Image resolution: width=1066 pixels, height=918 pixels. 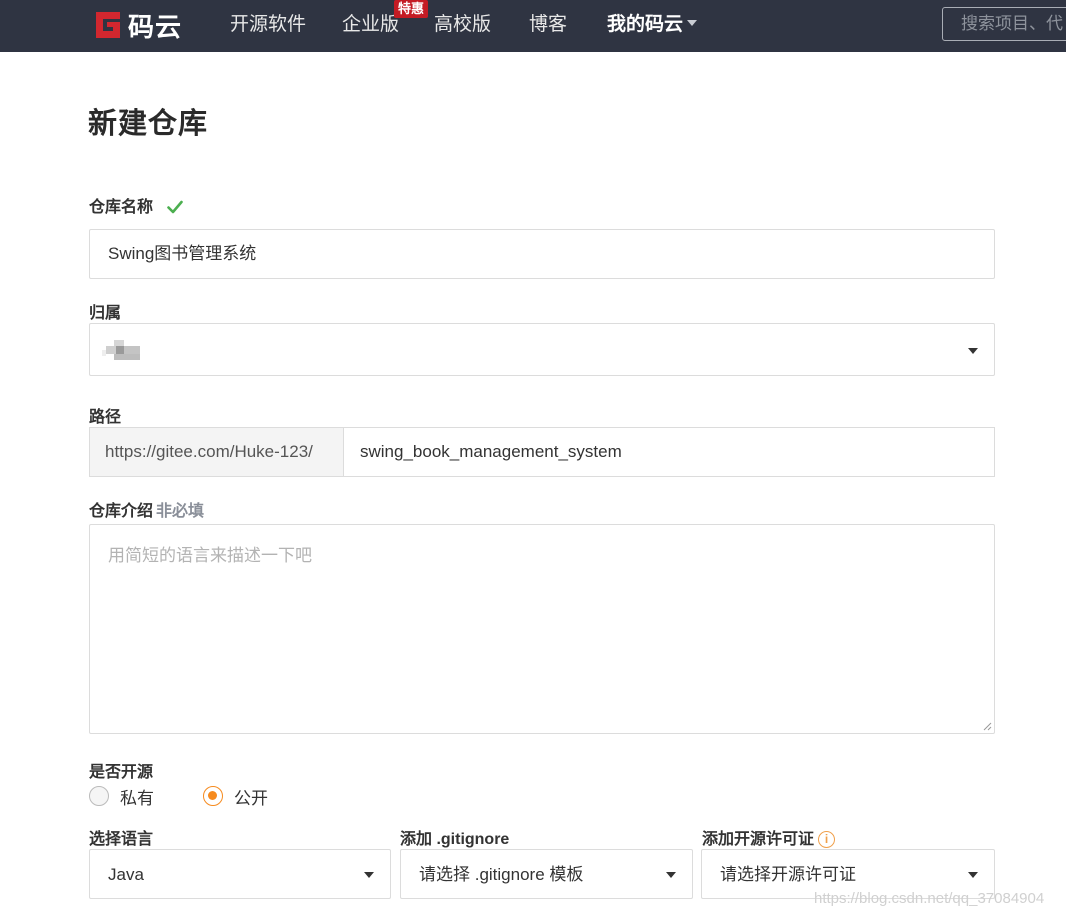 I want to click on gitignore-select: 请选择 .gitignore 模板, so click(x=546, y=874).